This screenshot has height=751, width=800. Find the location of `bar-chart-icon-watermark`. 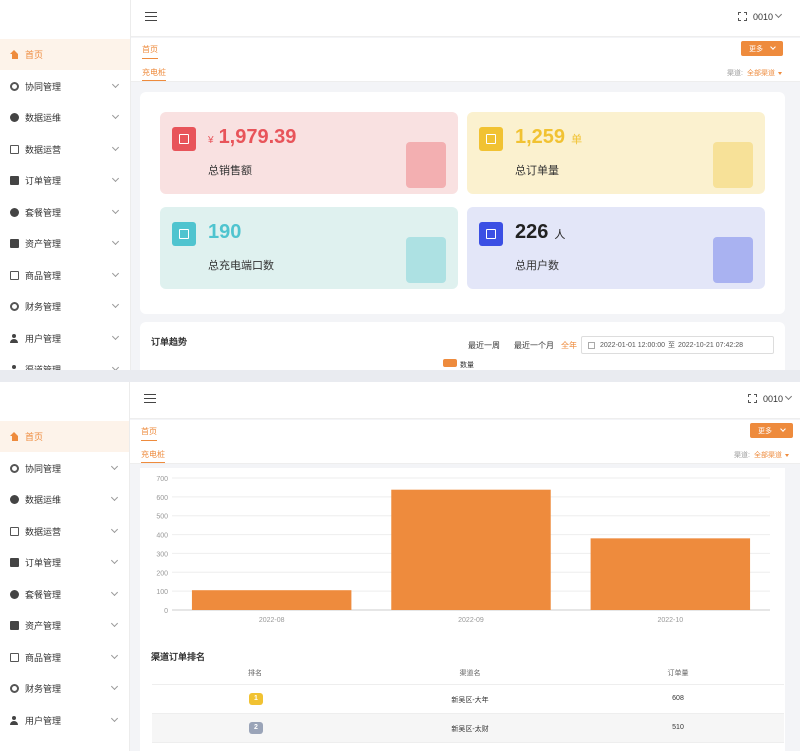

bar-chart-icon-watermark is located at coordinates (426, 165).